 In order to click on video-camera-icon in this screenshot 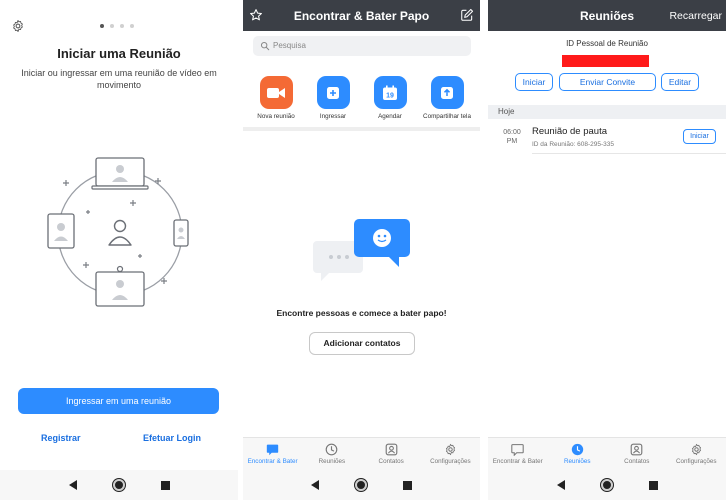, I will do `click(276, 92)`.